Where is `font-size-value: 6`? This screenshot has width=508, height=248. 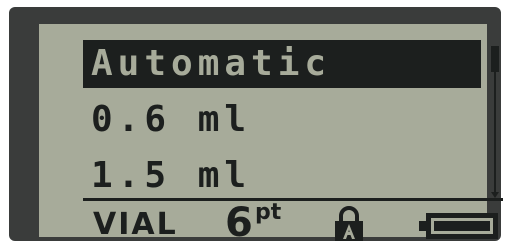 font-size-value: 6 is located at coordinates (239, 223).